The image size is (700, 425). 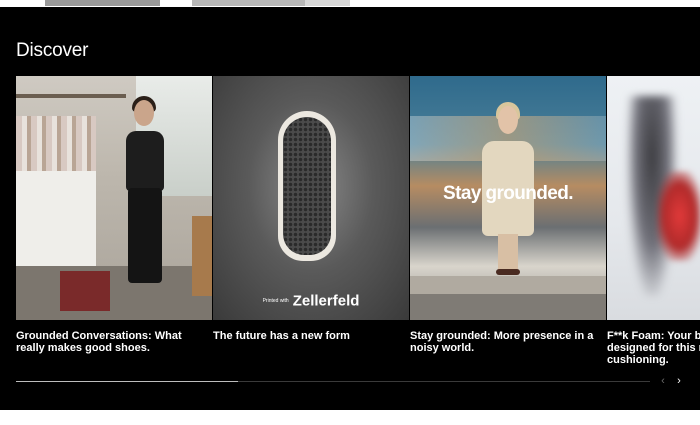 I want to click on card-foam-image, so click(x=653, y=198).